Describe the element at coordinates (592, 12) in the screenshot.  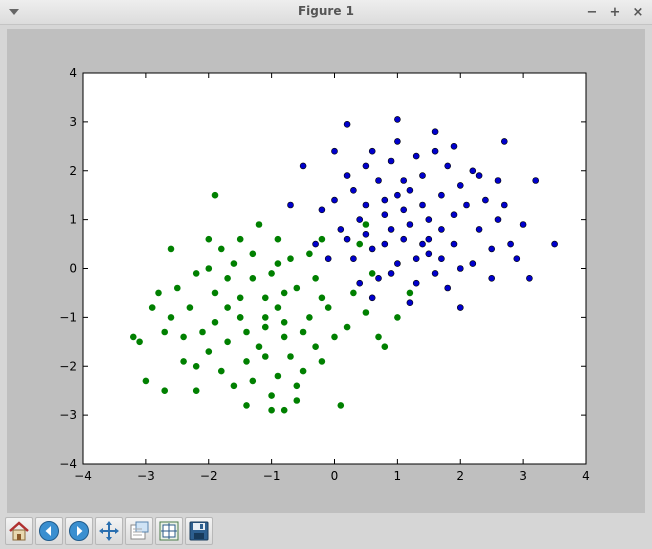
I see `minimize-button: −` at that location.